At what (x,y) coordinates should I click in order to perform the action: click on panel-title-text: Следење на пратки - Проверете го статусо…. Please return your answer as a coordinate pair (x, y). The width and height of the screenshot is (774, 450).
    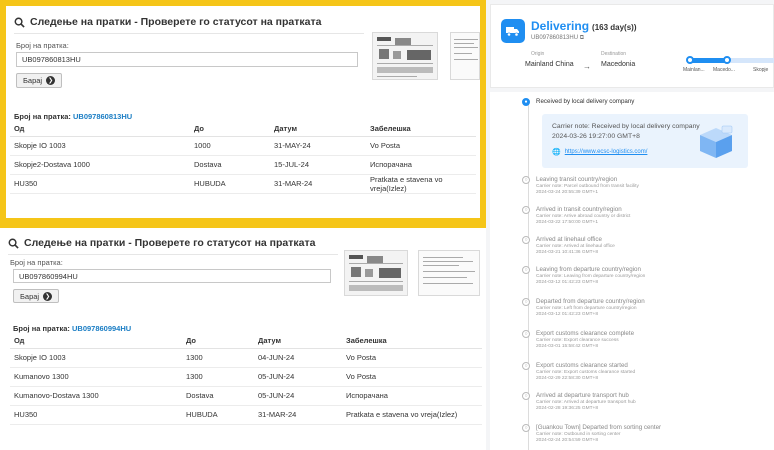
    Looking at the image, I should click on (170, 243).